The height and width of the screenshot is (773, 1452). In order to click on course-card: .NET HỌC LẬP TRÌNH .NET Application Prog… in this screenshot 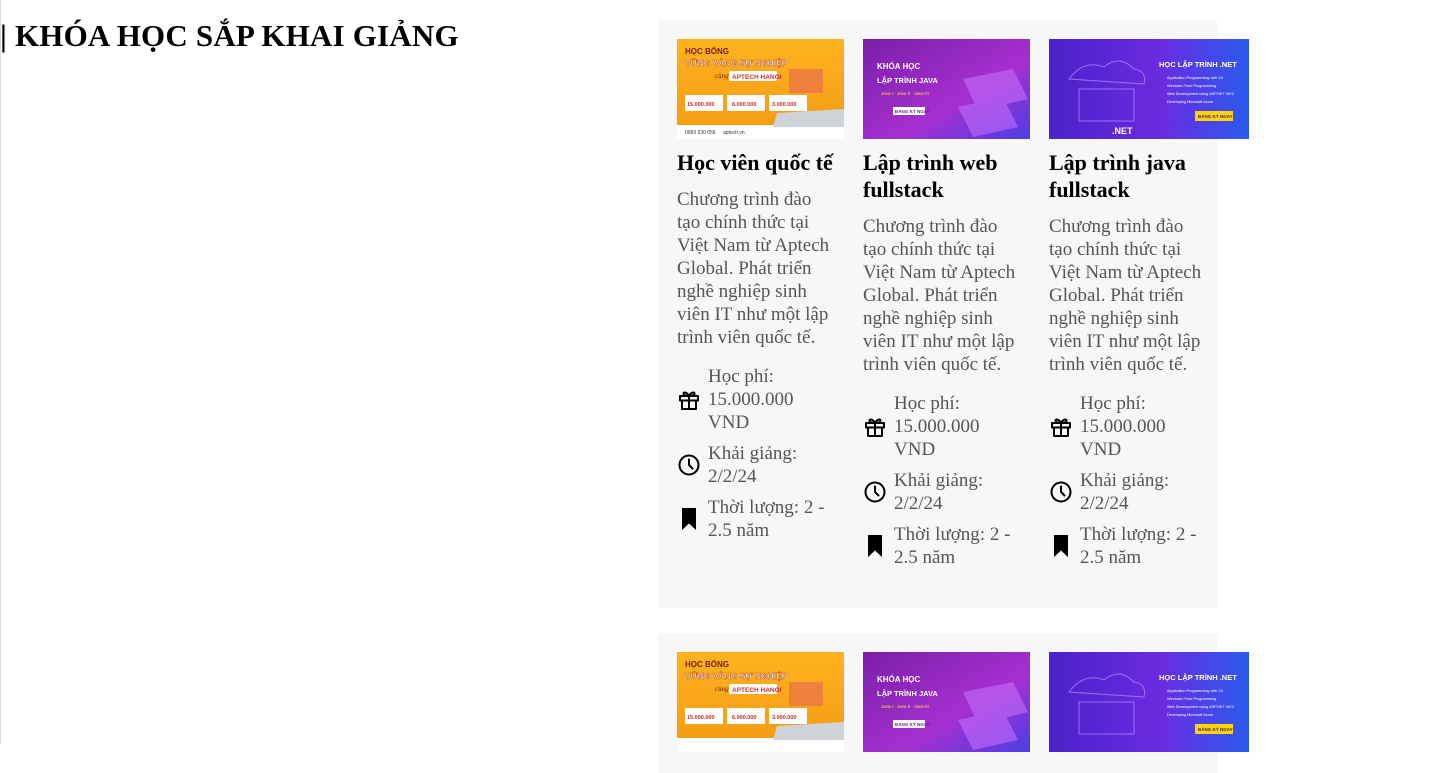, I will do `click(1149, 304)`.